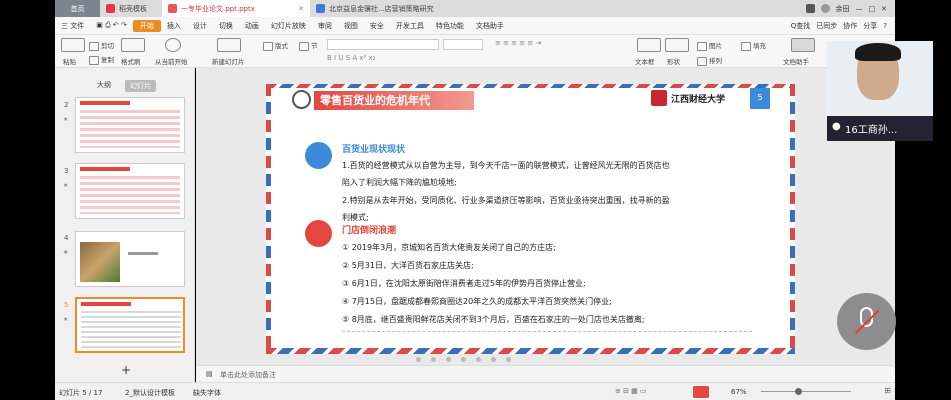  I want to click on menu-start: 开始, so click(146, 25).